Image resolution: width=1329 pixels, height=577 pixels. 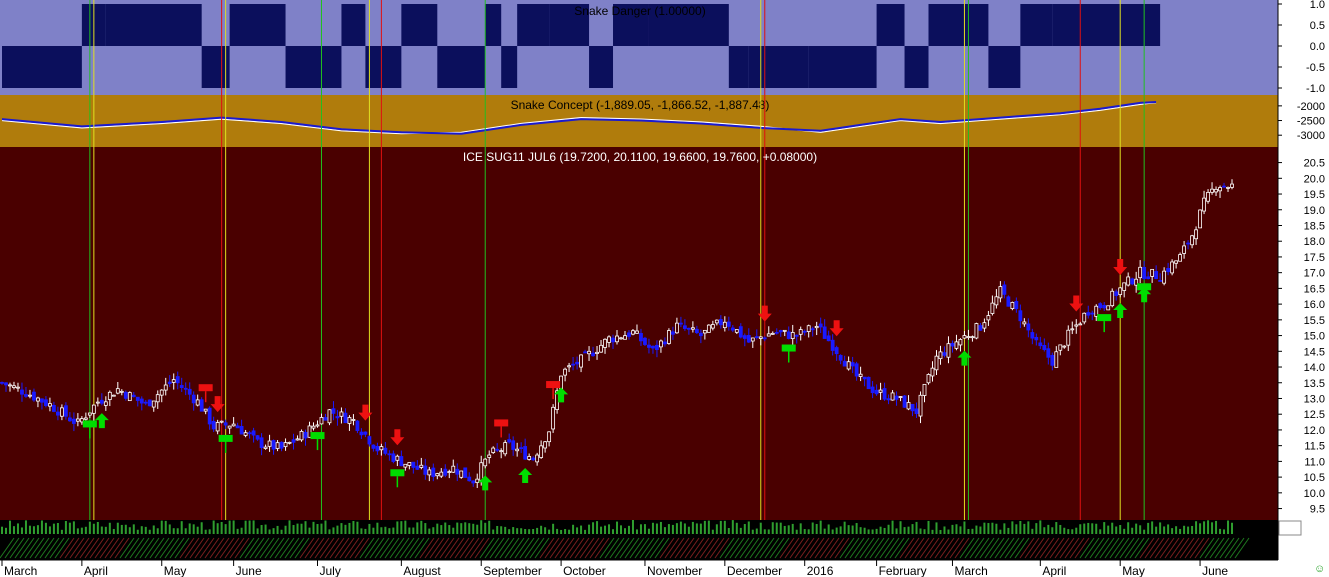 I want to click on y-tick-label: 1.0, so click(x=1317, y=5).